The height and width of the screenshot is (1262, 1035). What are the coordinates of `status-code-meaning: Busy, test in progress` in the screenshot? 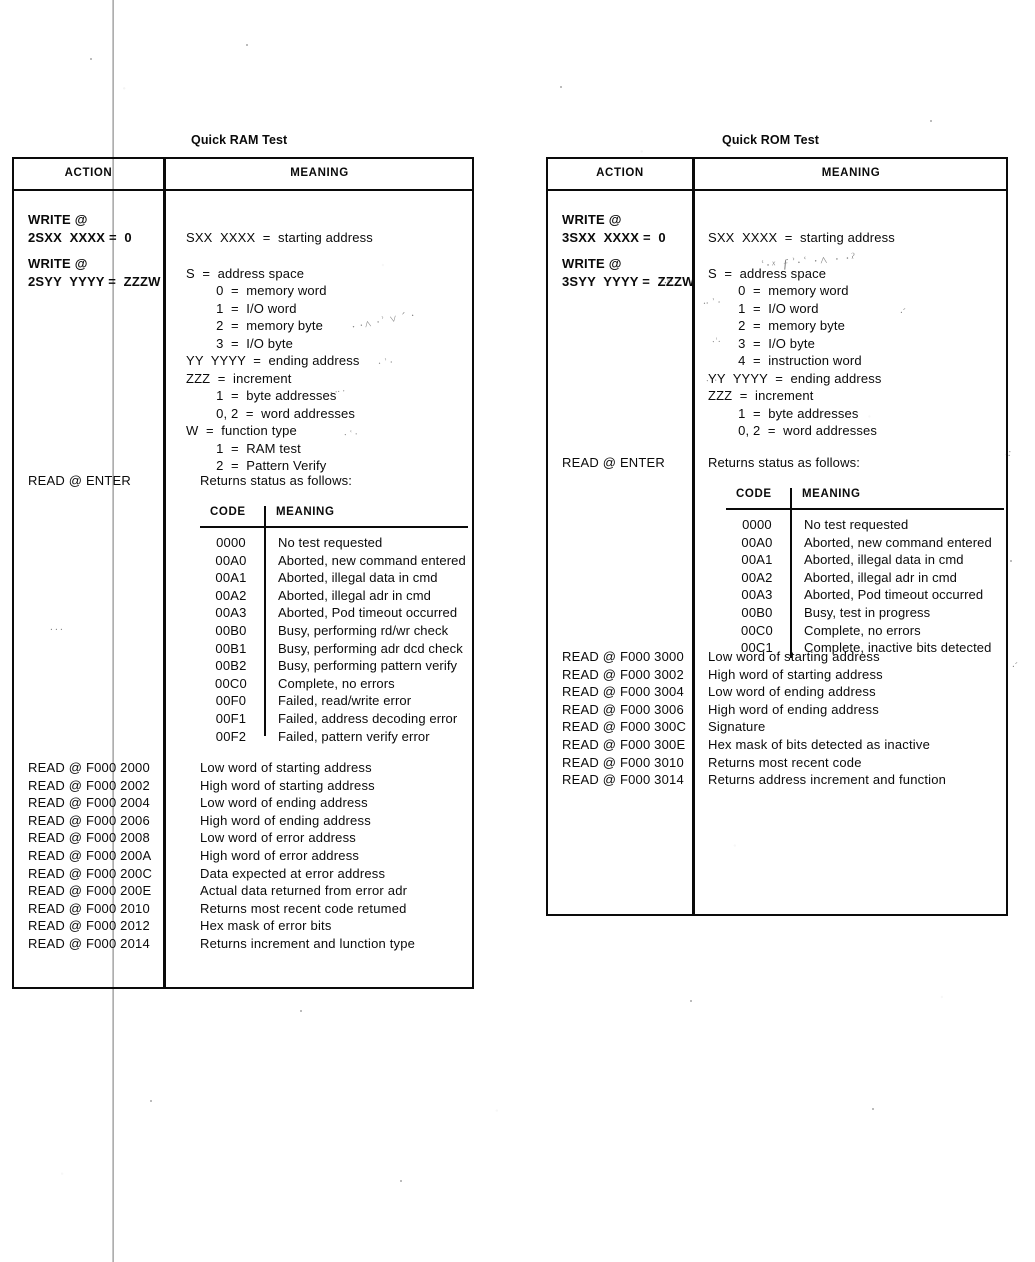 It's located at (867, 612).